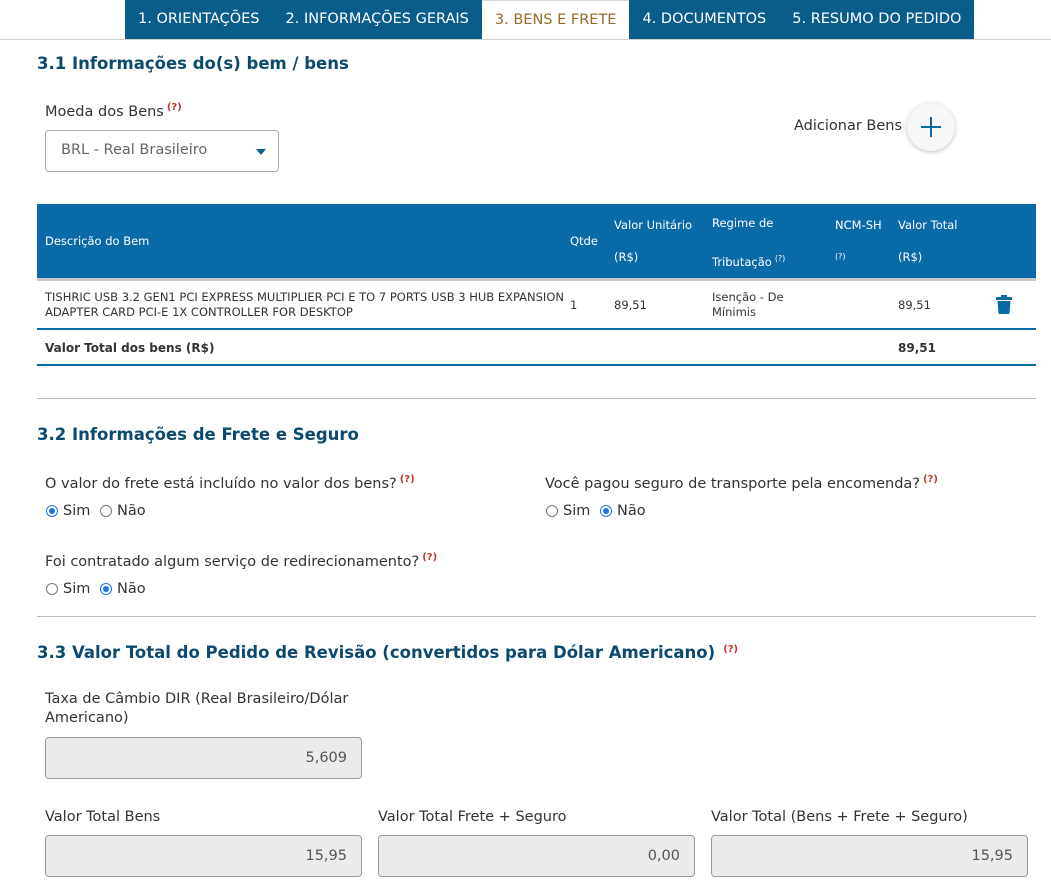 Image resolution: width=1051 pixels, height=896 pixels. Describe the element at coordinates (525, 39) in the screenshot. I see `tabs-divider` at that location.